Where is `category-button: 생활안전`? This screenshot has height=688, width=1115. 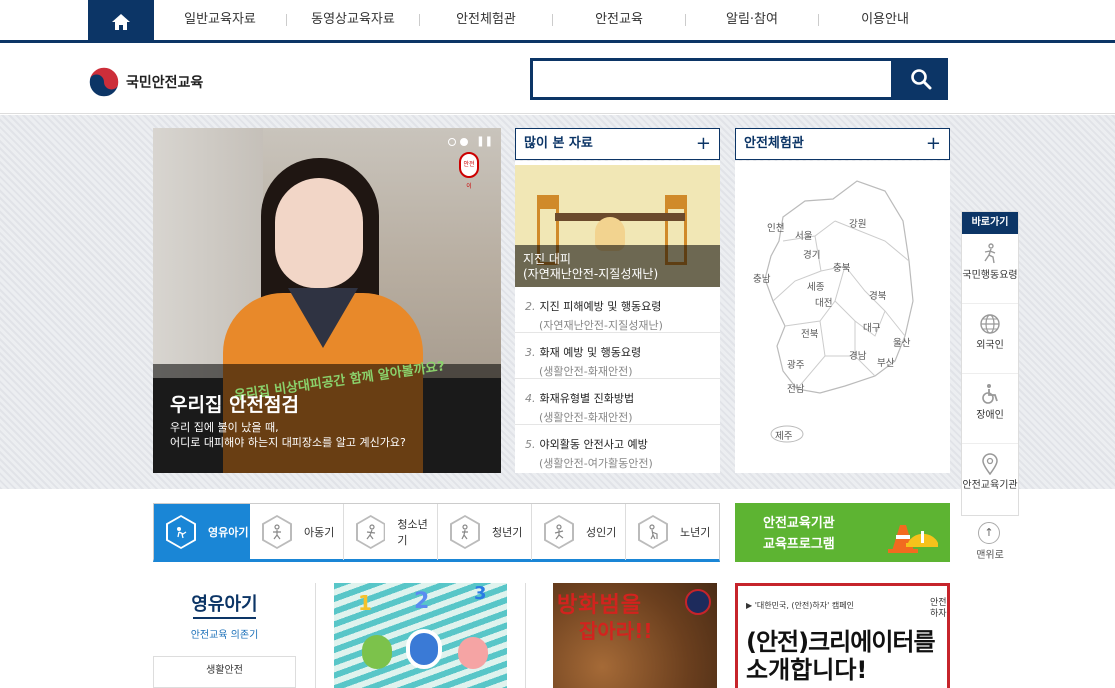
category-button: 생활안전 is located at coordinates (224, 672).